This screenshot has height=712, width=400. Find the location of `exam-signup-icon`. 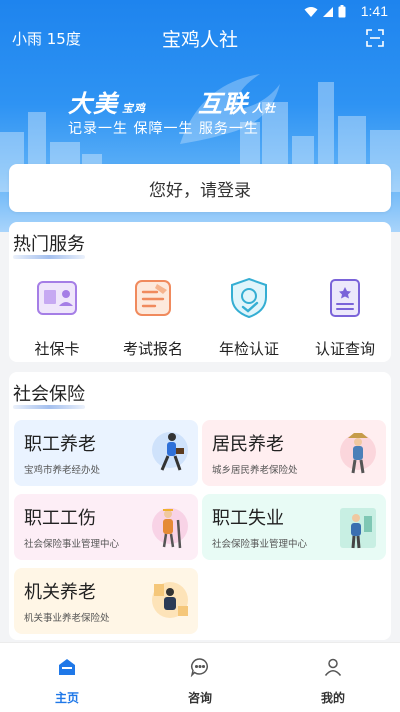

exam-signup-icon is located at coordinates (153, 298).